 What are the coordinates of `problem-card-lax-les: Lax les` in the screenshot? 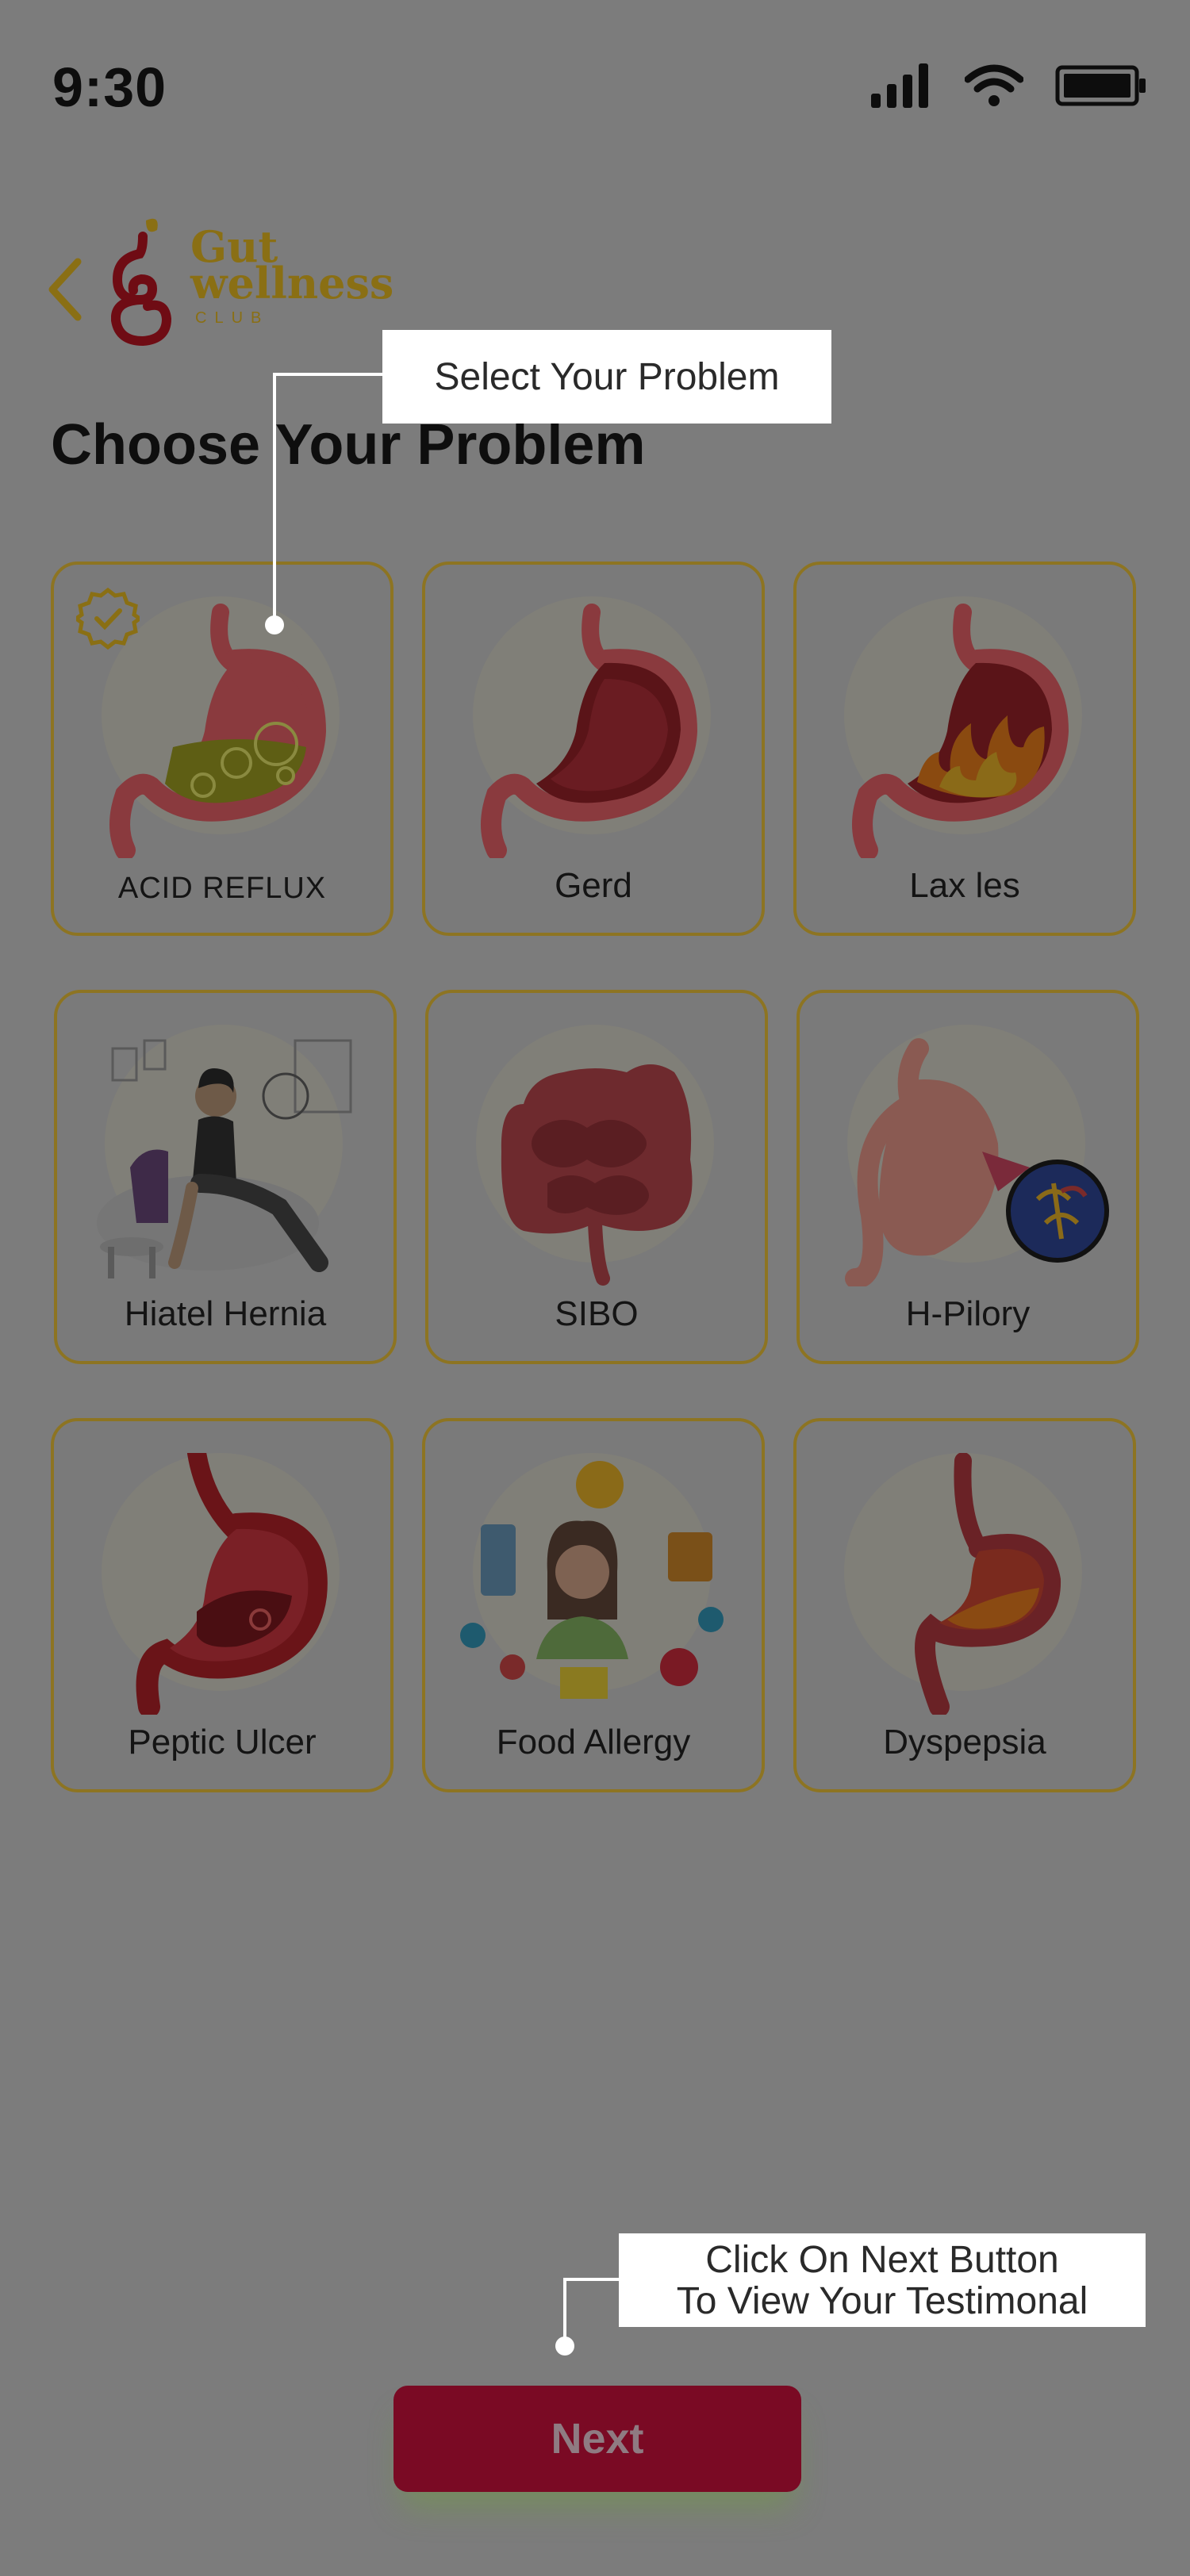 It's located at (964, 749).